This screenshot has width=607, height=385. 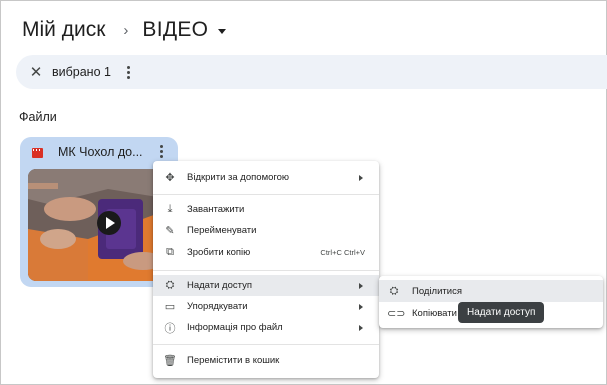 I want to click on menu-item-label: Перемістити в кошик, so click(x=233, y=360).